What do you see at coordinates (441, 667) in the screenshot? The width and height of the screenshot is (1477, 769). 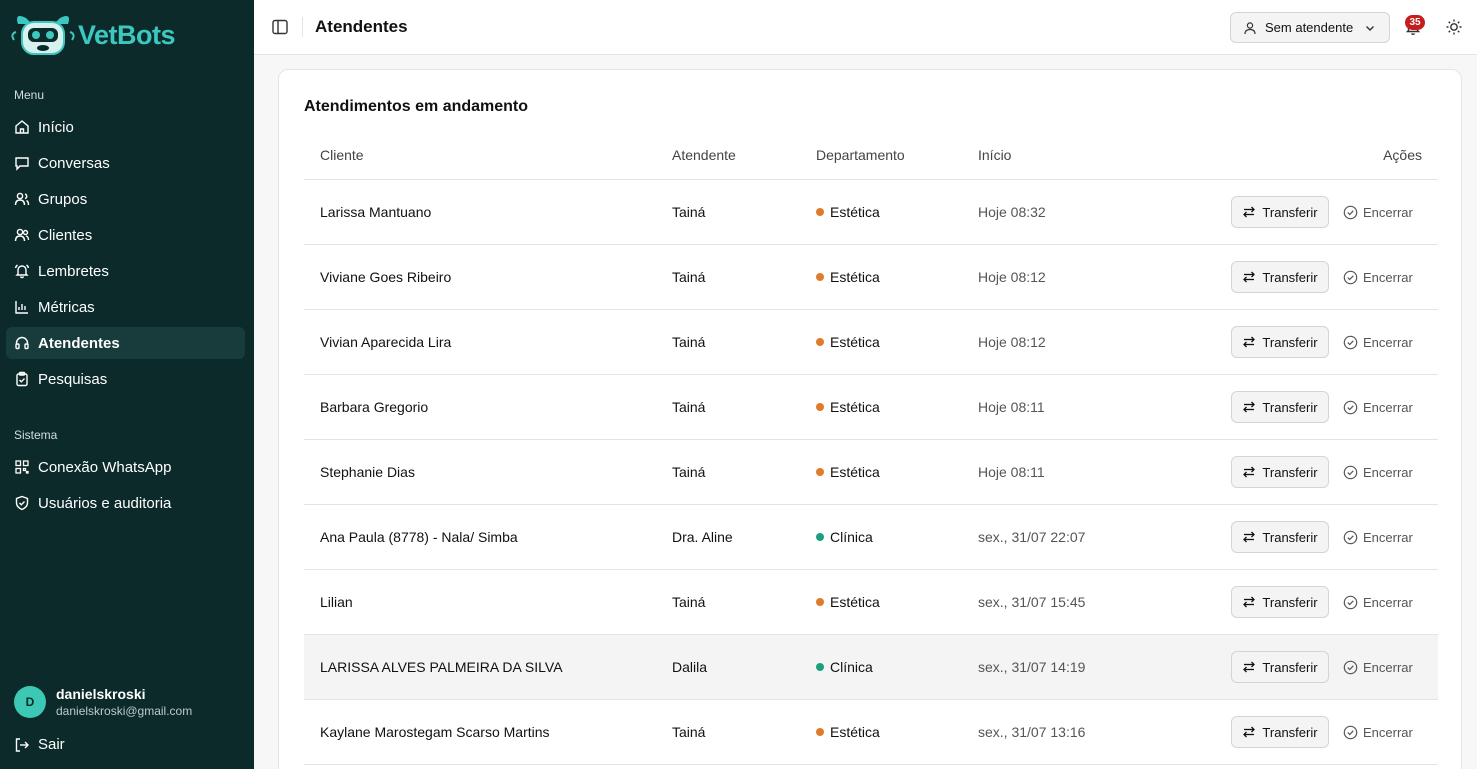 I see `cell-client: LARISSA ALVES PALMEIRA DA SILVA` at bounding box center [441, 667].